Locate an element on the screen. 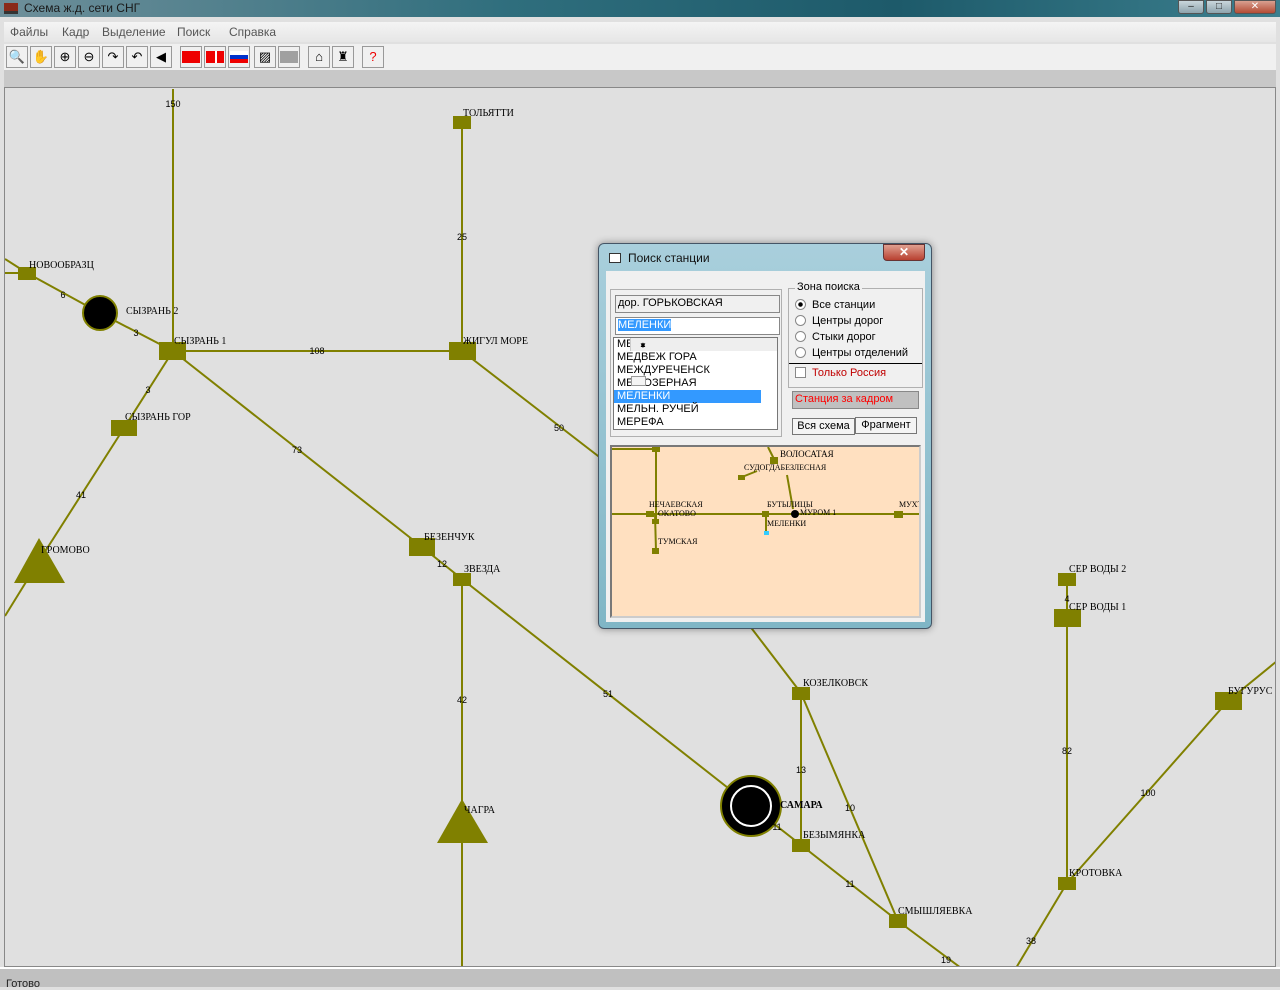 The width and height of the screenshot is (1280, 990). scroll-down-icon: ▼ is located at coordinates (641, 345).